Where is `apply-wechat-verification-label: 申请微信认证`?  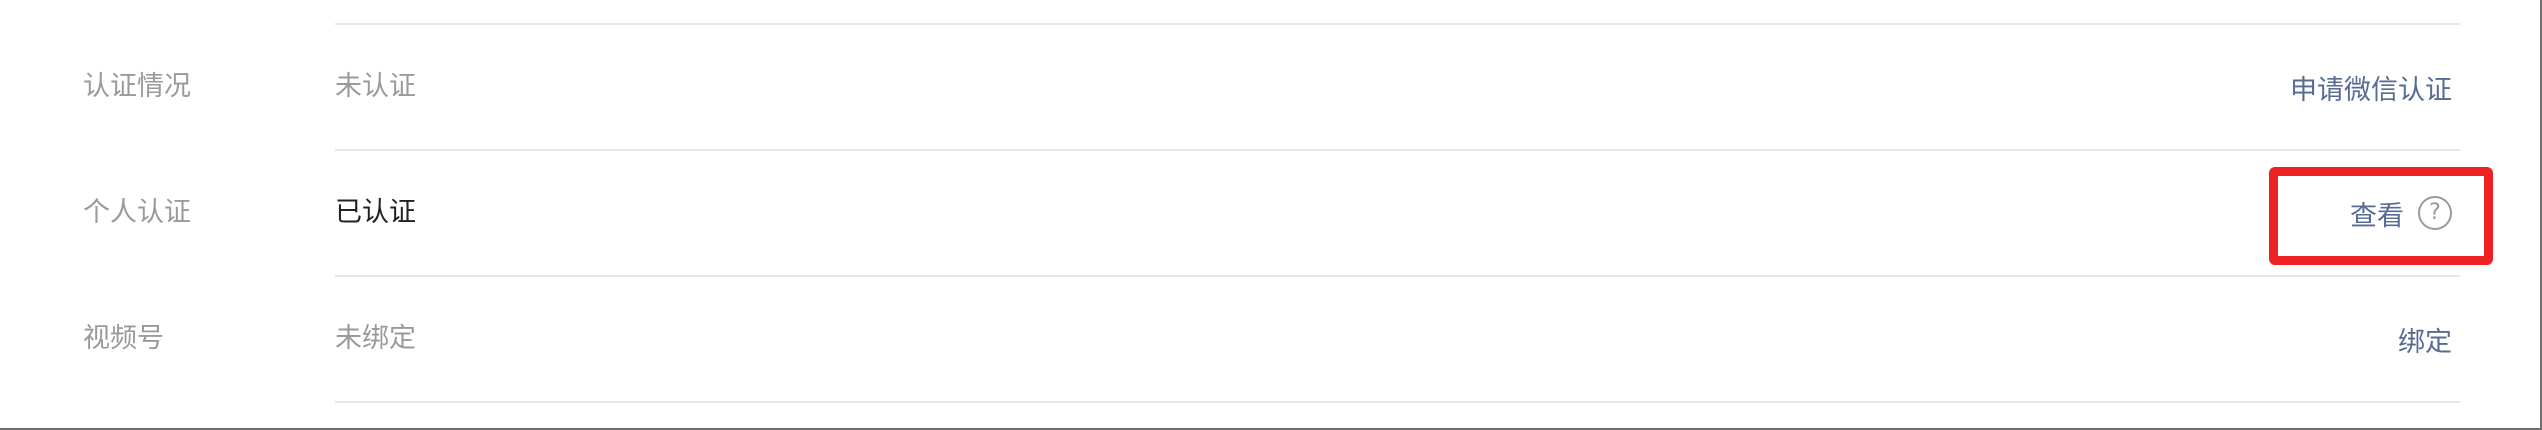 apply-wechat-verification-label: 申请微信认证 is located at coordinates (2371, 90).